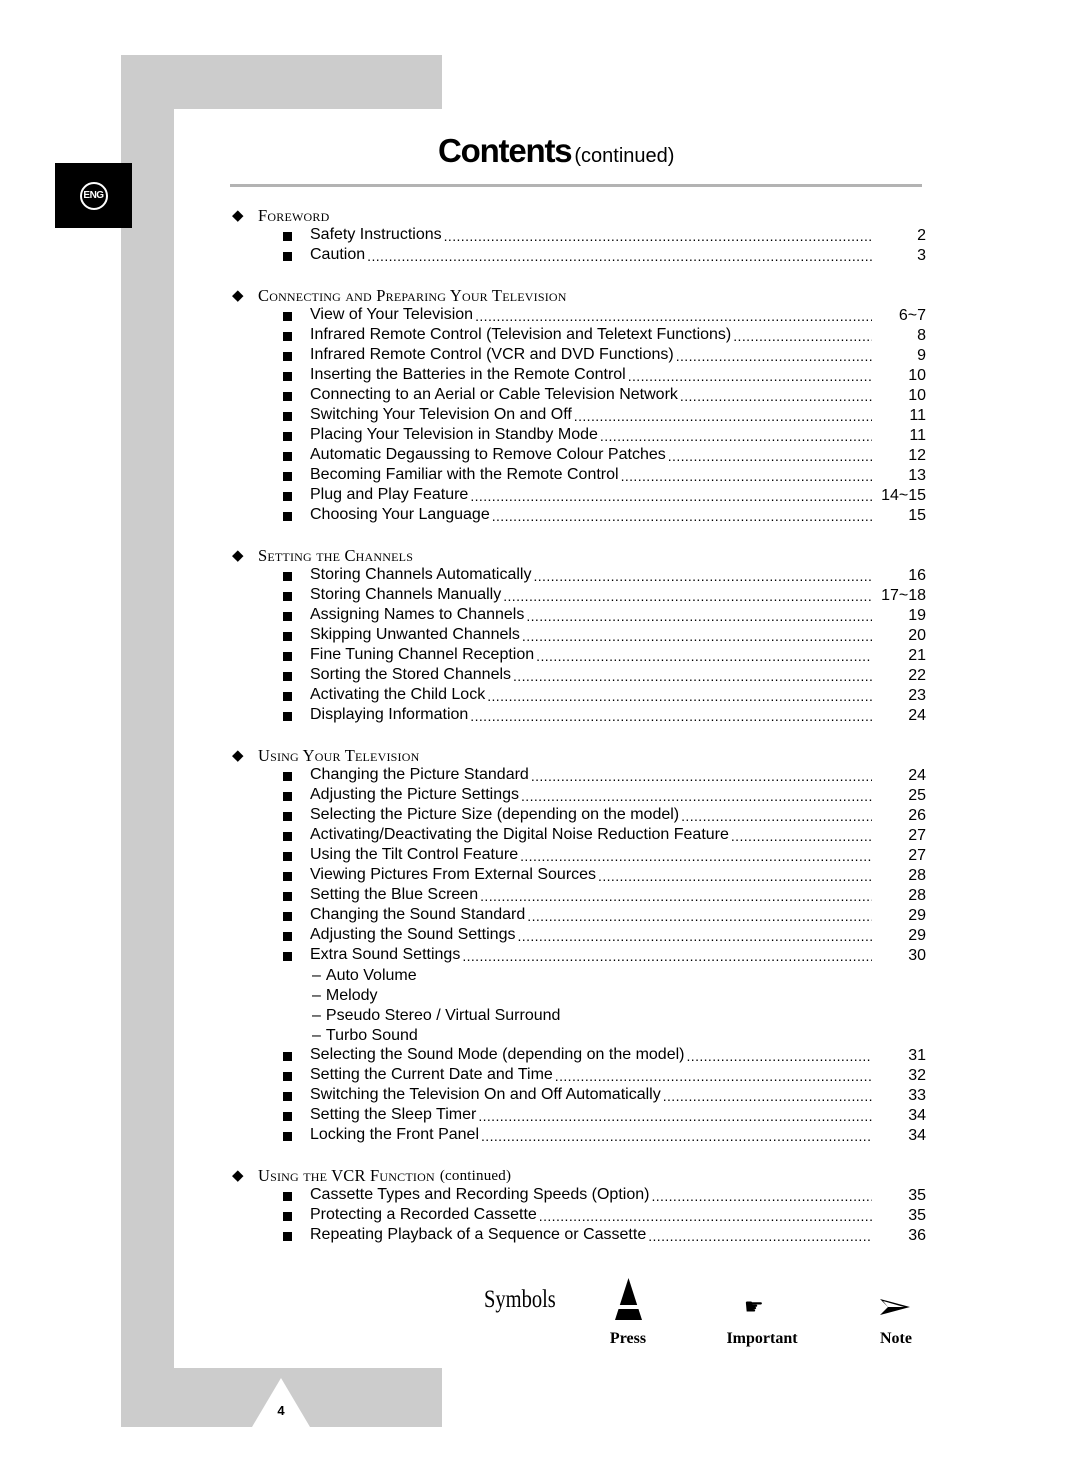 This screenshot has width=1080, height=1482. Describe the element at coordinates (896, 1339) in the screenshot. I see `symbol-label-note: Note` at that location.